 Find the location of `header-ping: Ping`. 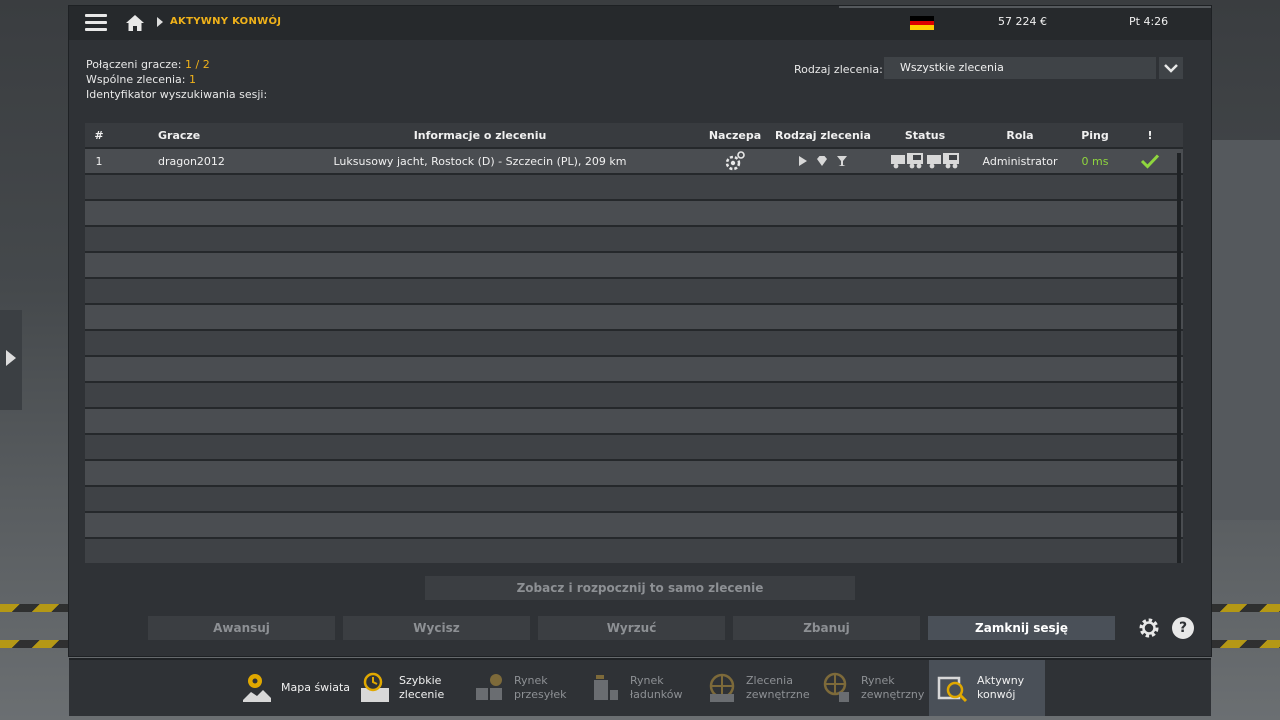

header-ping: Ping is located at coordinates (1095, 135).